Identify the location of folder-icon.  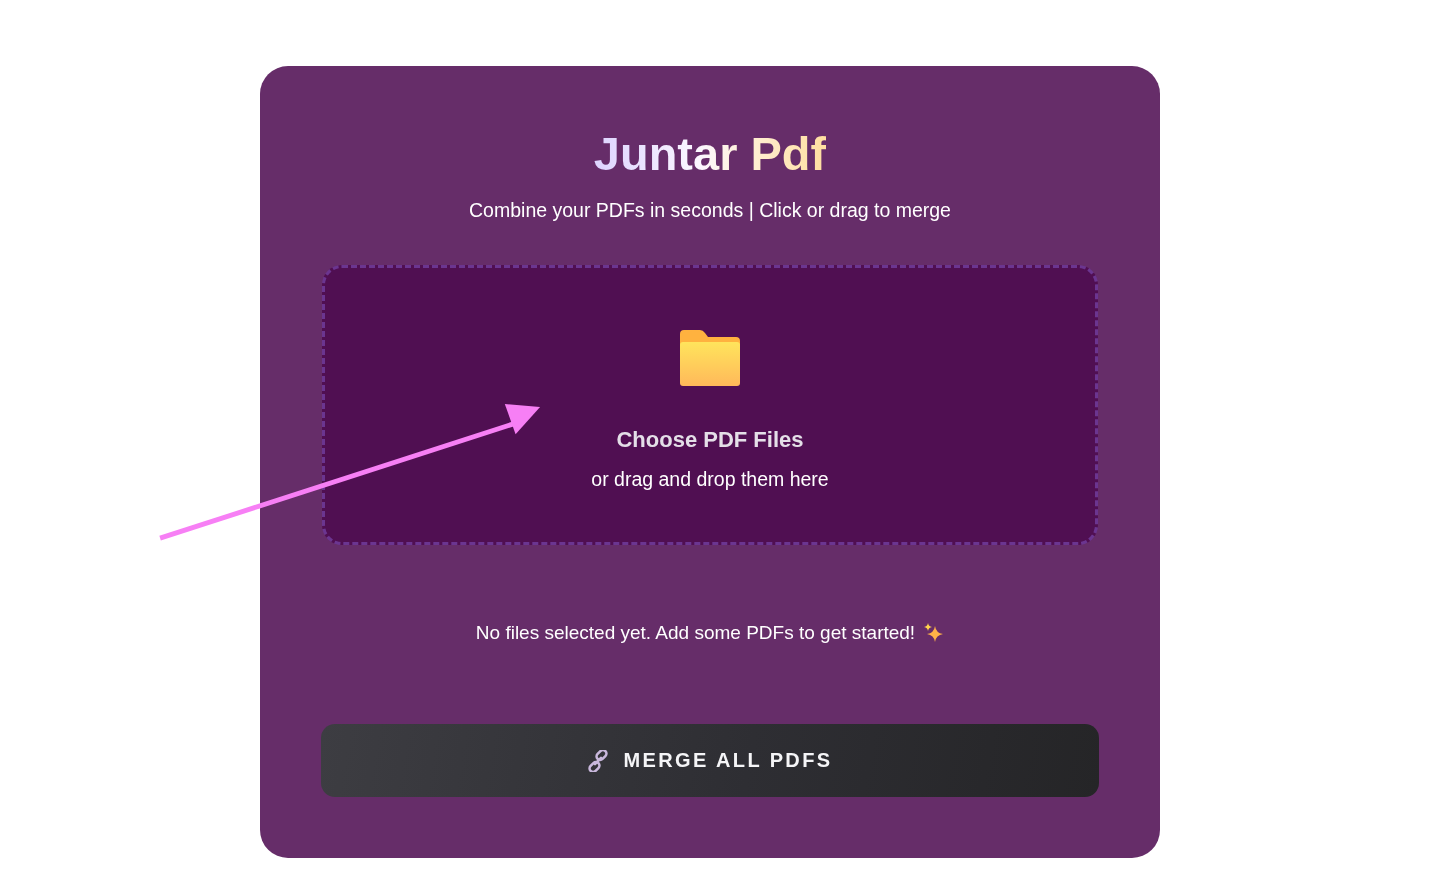
(710, 358).